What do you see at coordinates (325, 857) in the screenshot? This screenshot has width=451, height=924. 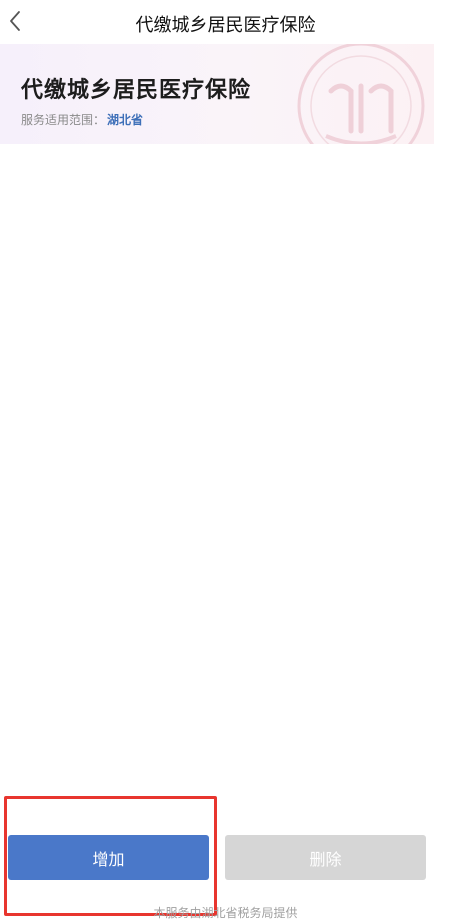 I see `delete-button: 删除` at bounding box center [325, 857].